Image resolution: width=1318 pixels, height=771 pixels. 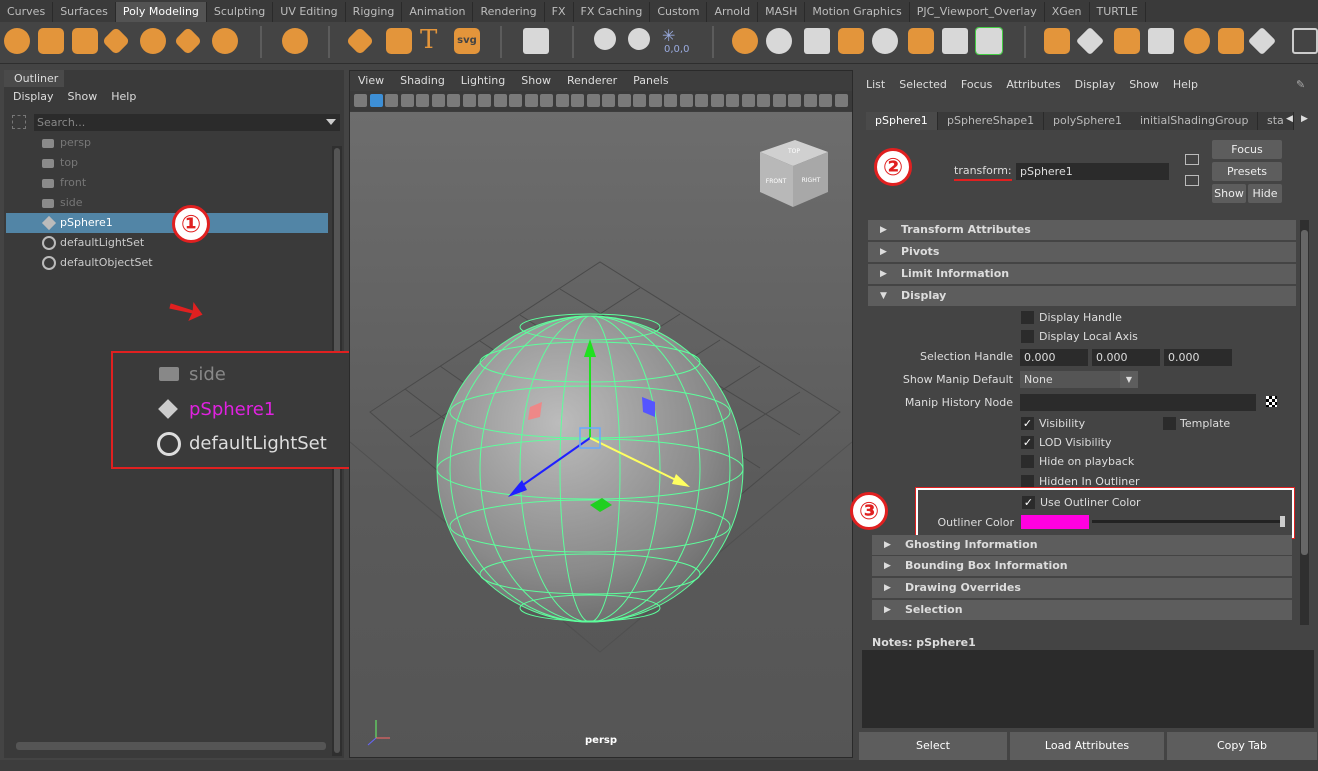 I want to click on shelf-tab-motion-graphics: Motion Graphics, so click(x=857, y=12).